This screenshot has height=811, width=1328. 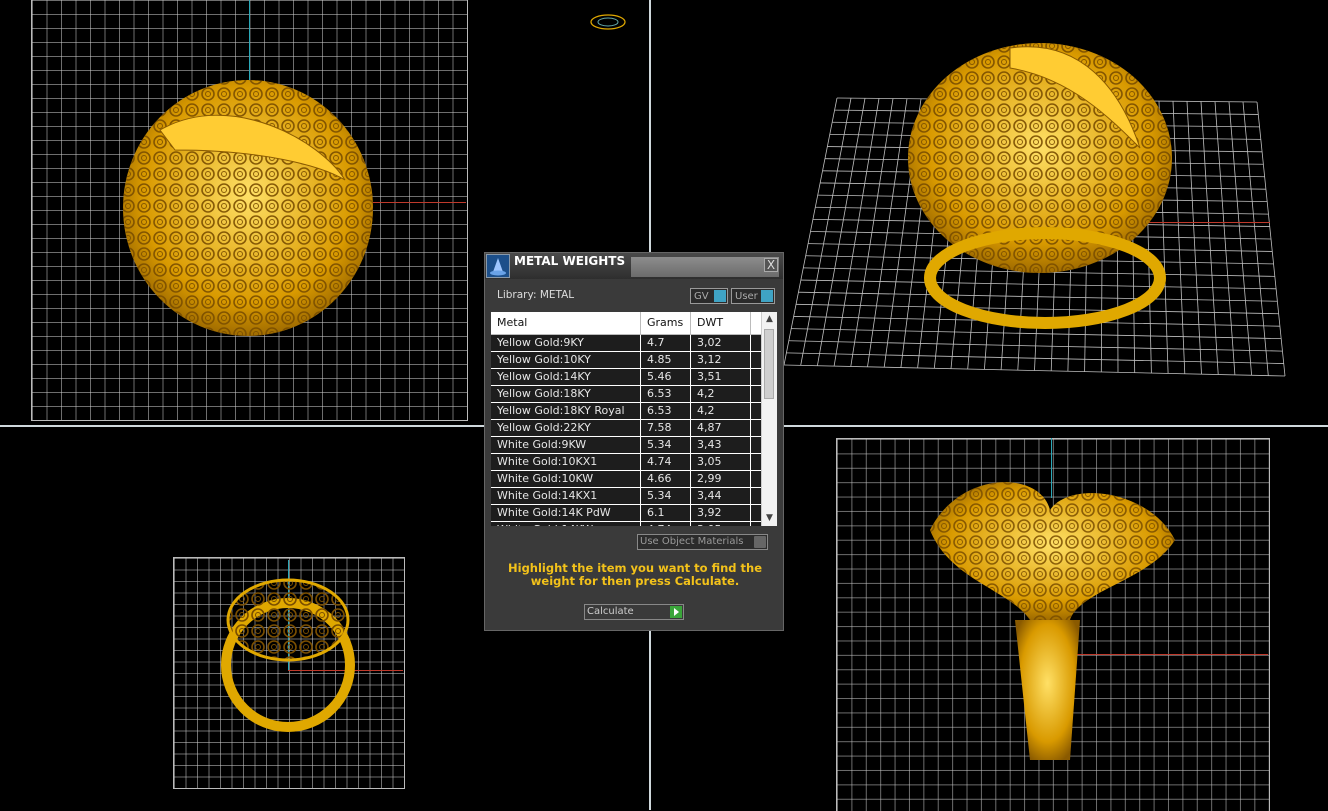 What do you see at coordinates (626, 496) in the screenshot?
I see `table-row: White Gold:14KX1 5.34 3,44` at bounding box center [626, 496].